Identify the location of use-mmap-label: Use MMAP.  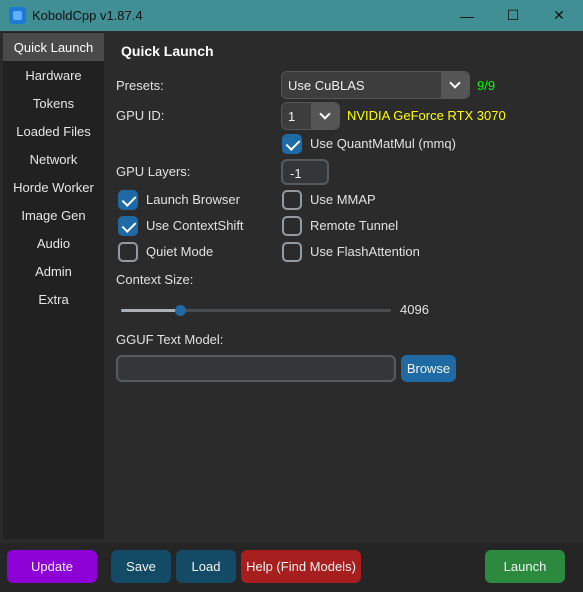
(343, 199).